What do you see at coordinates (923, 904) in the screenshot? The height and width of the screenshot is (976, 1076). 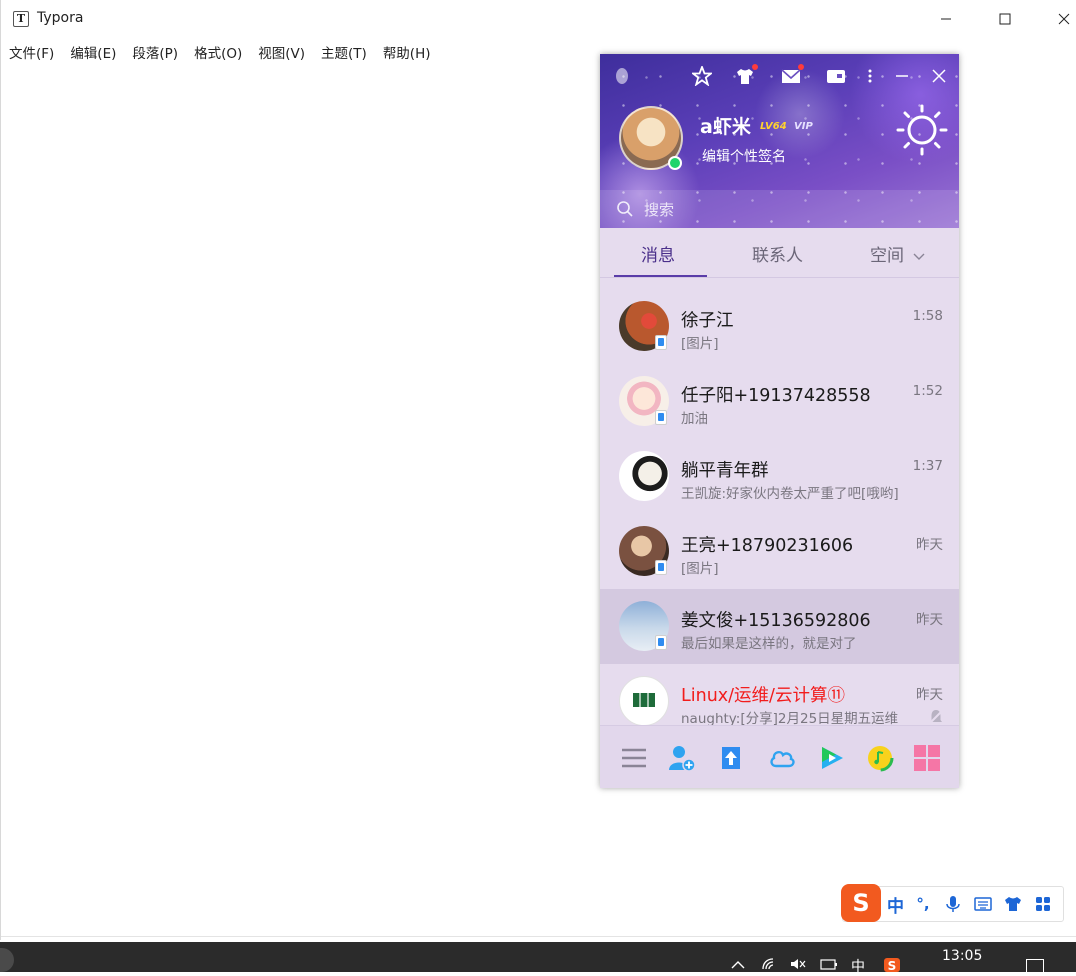 I see `ime-punctuation-toggle: °,` at bounding box center [923, 904].